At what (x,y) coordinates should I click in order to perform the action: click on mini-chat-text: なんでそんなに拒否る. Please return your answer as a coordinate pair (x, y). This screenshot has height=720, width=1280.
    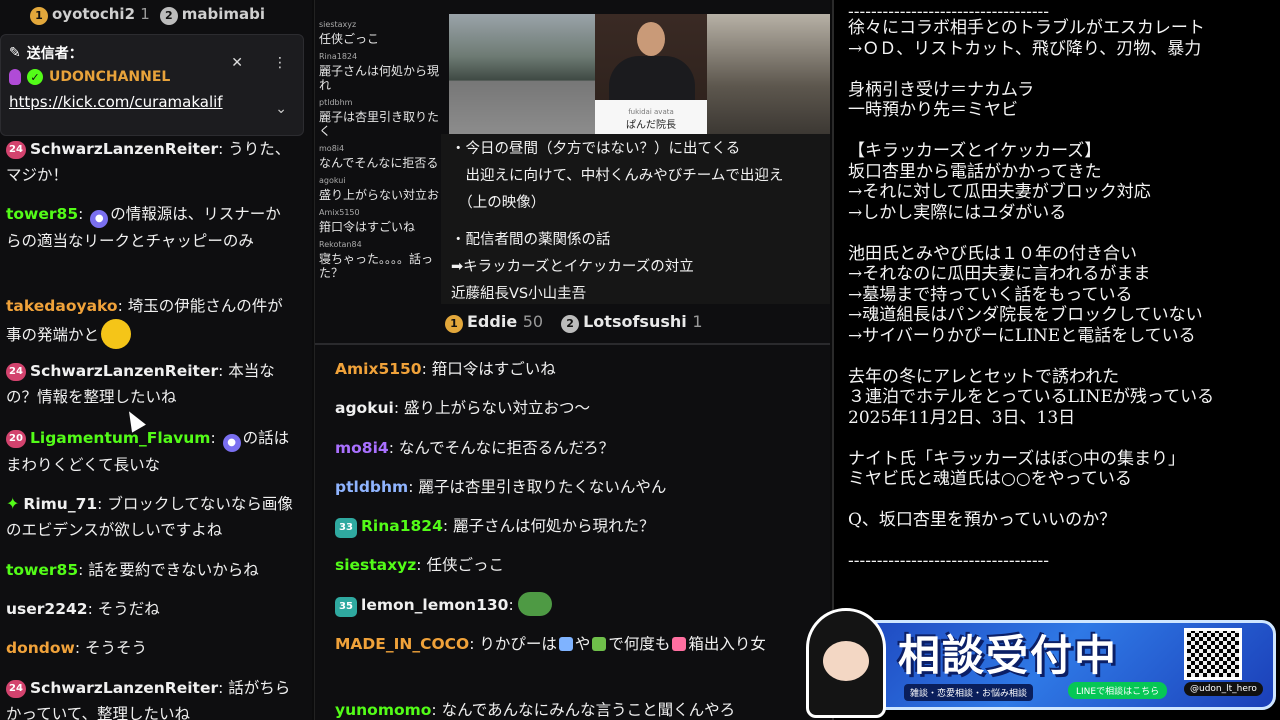
    Looking at the image, I should click on (379, 163).